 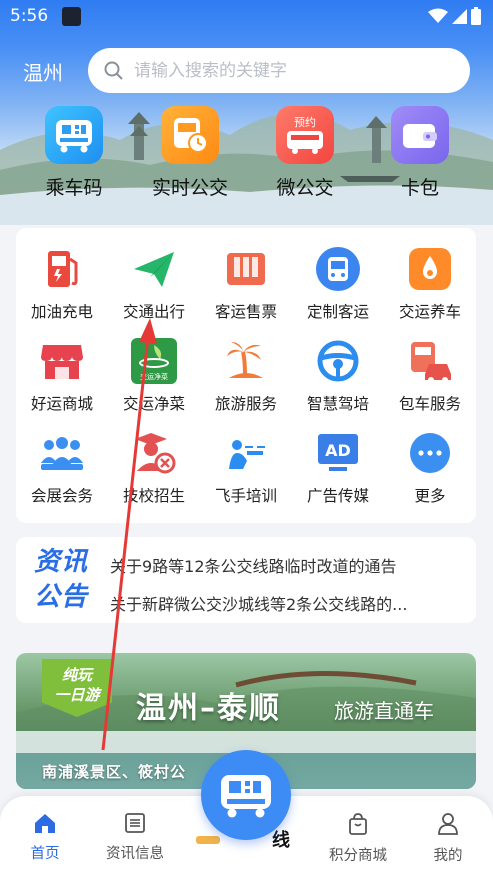 What do you see at coordinates (135, 854) in the screenshot?
I see `tab-label: 资讯信息` at bounding box center [135, 854].